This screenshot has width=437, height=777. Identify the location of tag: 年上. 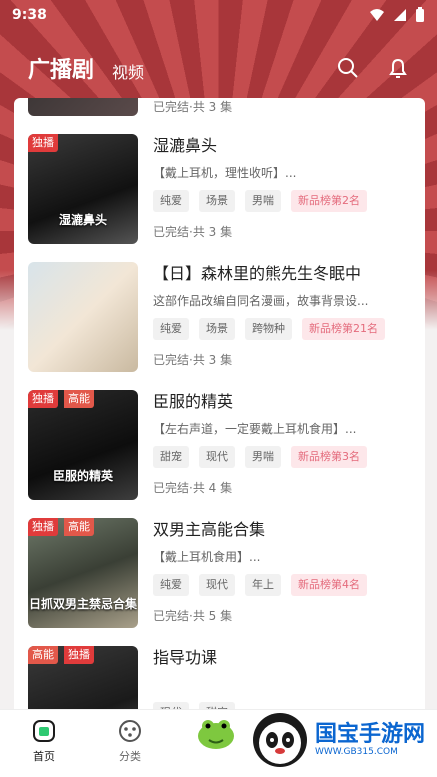
(263, 585).